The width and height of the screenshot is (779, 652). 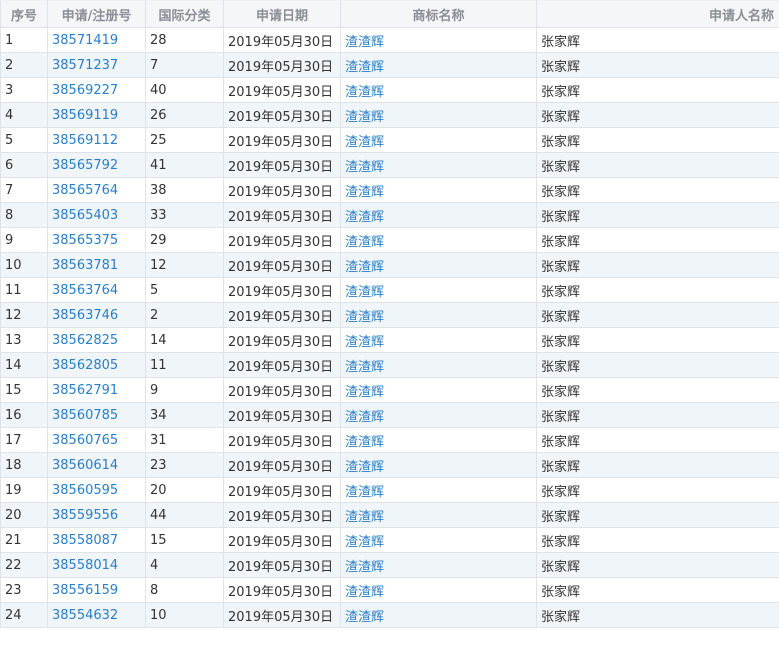 What do you see at coordinates (389, 390) in the screenshot?
I see `table-row: 15 38562791 9 2019年05月30日 渣渣辉 张家辉` at bounding box center [389, 390].